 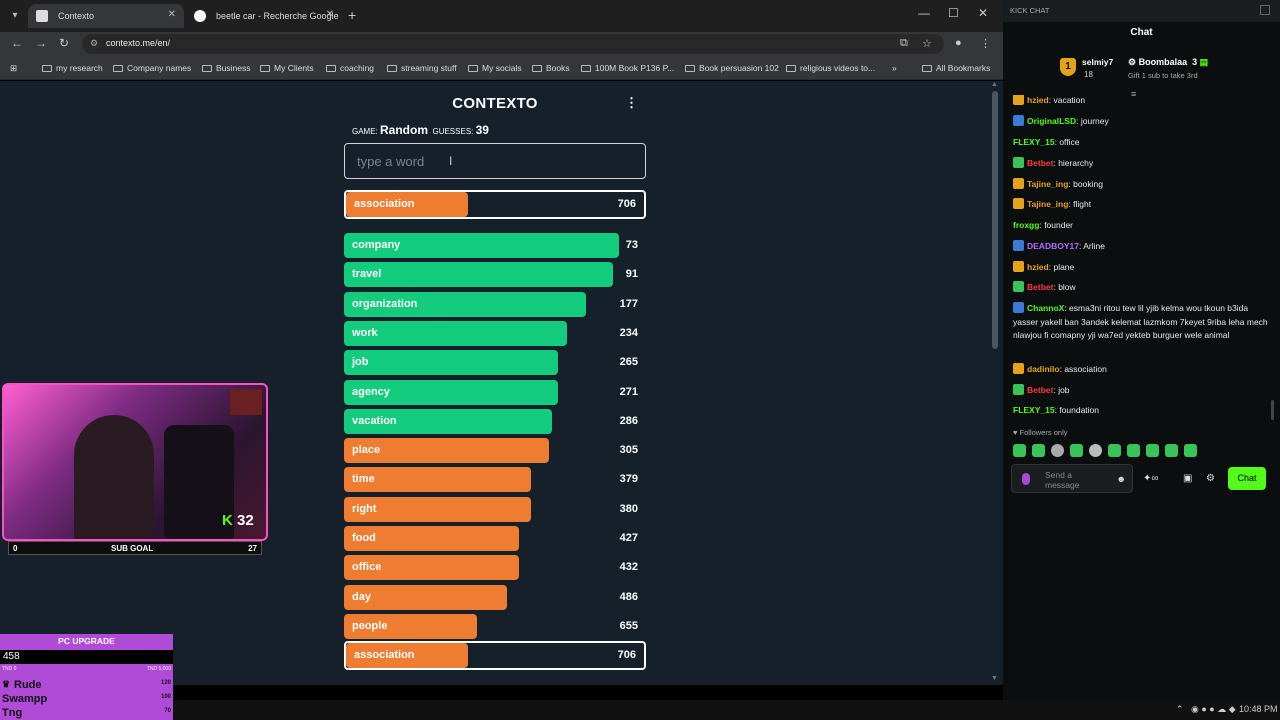 I want to click on address-bar: ⚙ contexto.me/en/, so click(x=513, y=44).